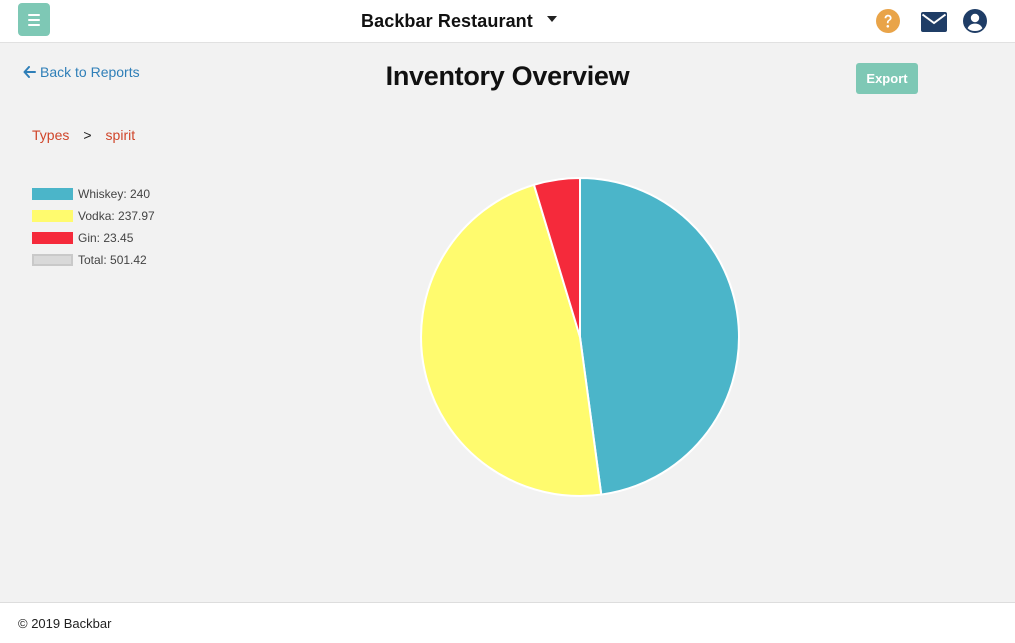 This screenshot has height=643, width=1015. Describe the element at coordinates (50, 135) in the screenshot. I see `breadcrumb-item-types: Types` at that location.